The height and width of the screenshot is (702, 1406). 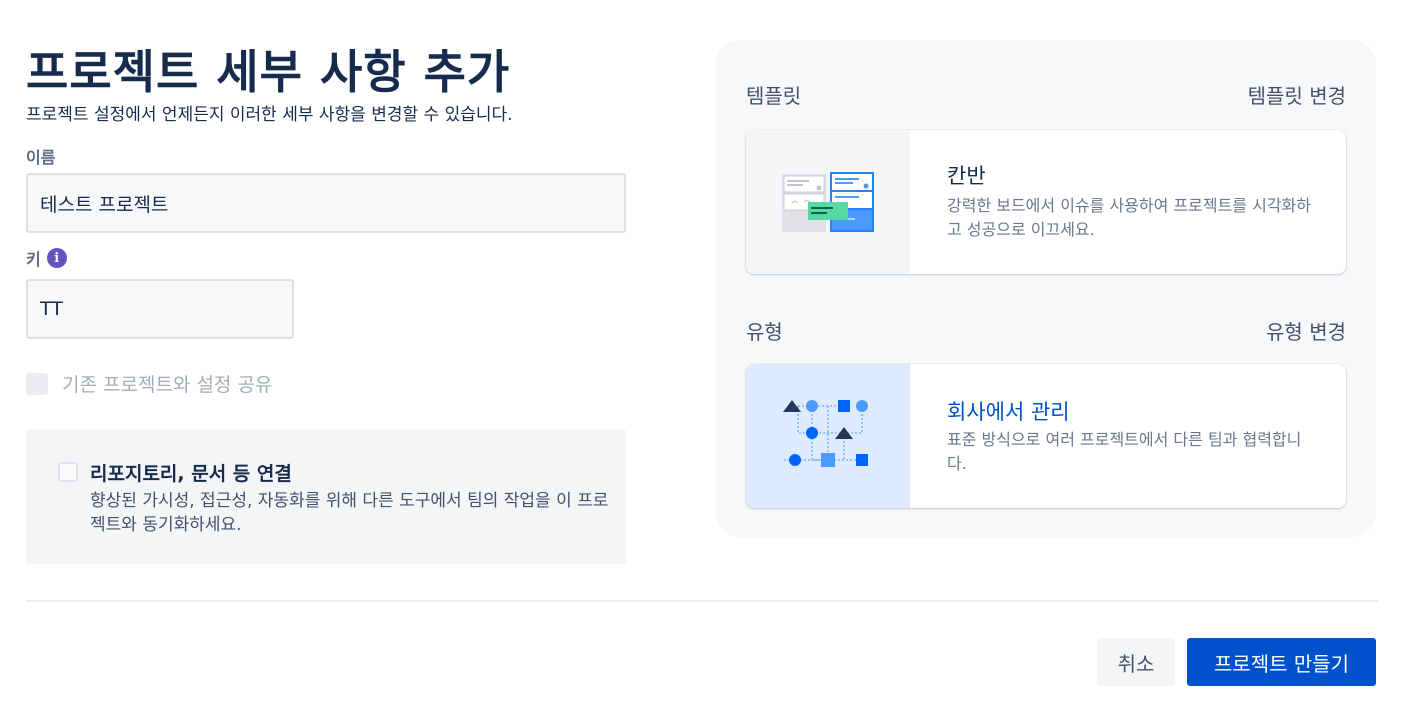 I want to click on type-card-description: 표준 방식으로 여러 프로젝트에서 다른 팀과 협력합니다., so click(x=1124, y=451).